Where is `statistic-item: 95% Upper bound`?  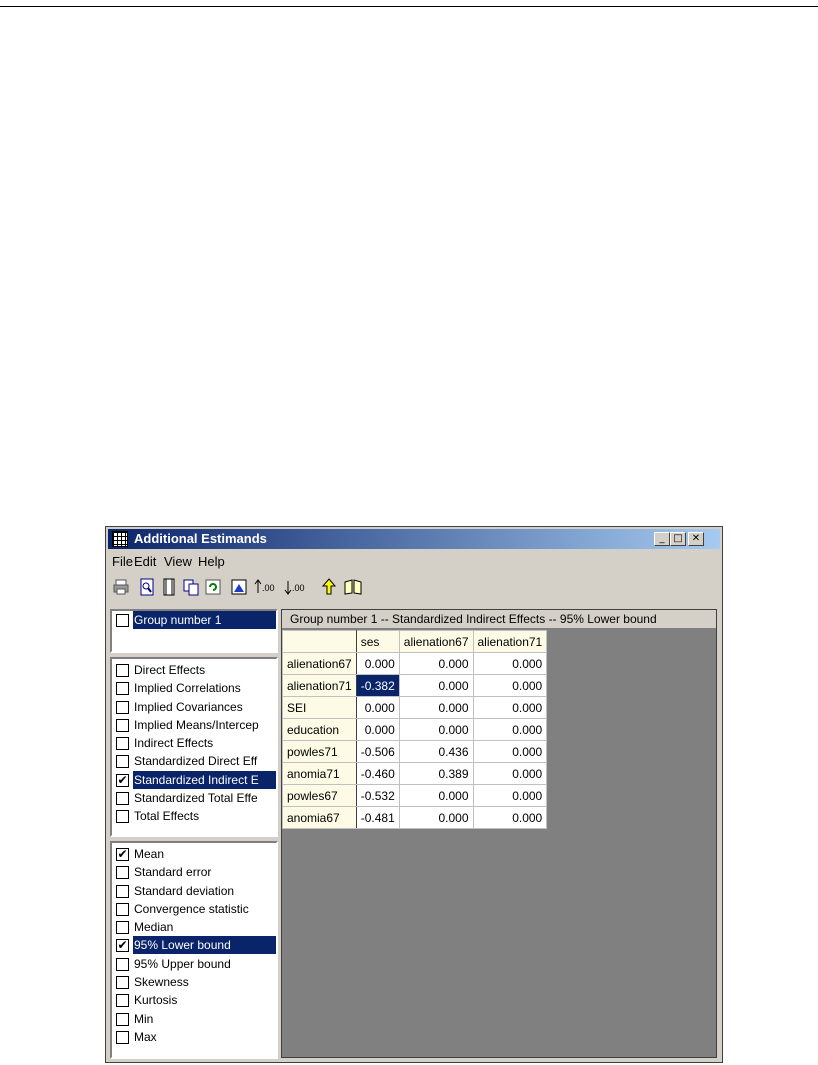 statistic-item: 95% Upper bound is located at coordinates (194, 964).